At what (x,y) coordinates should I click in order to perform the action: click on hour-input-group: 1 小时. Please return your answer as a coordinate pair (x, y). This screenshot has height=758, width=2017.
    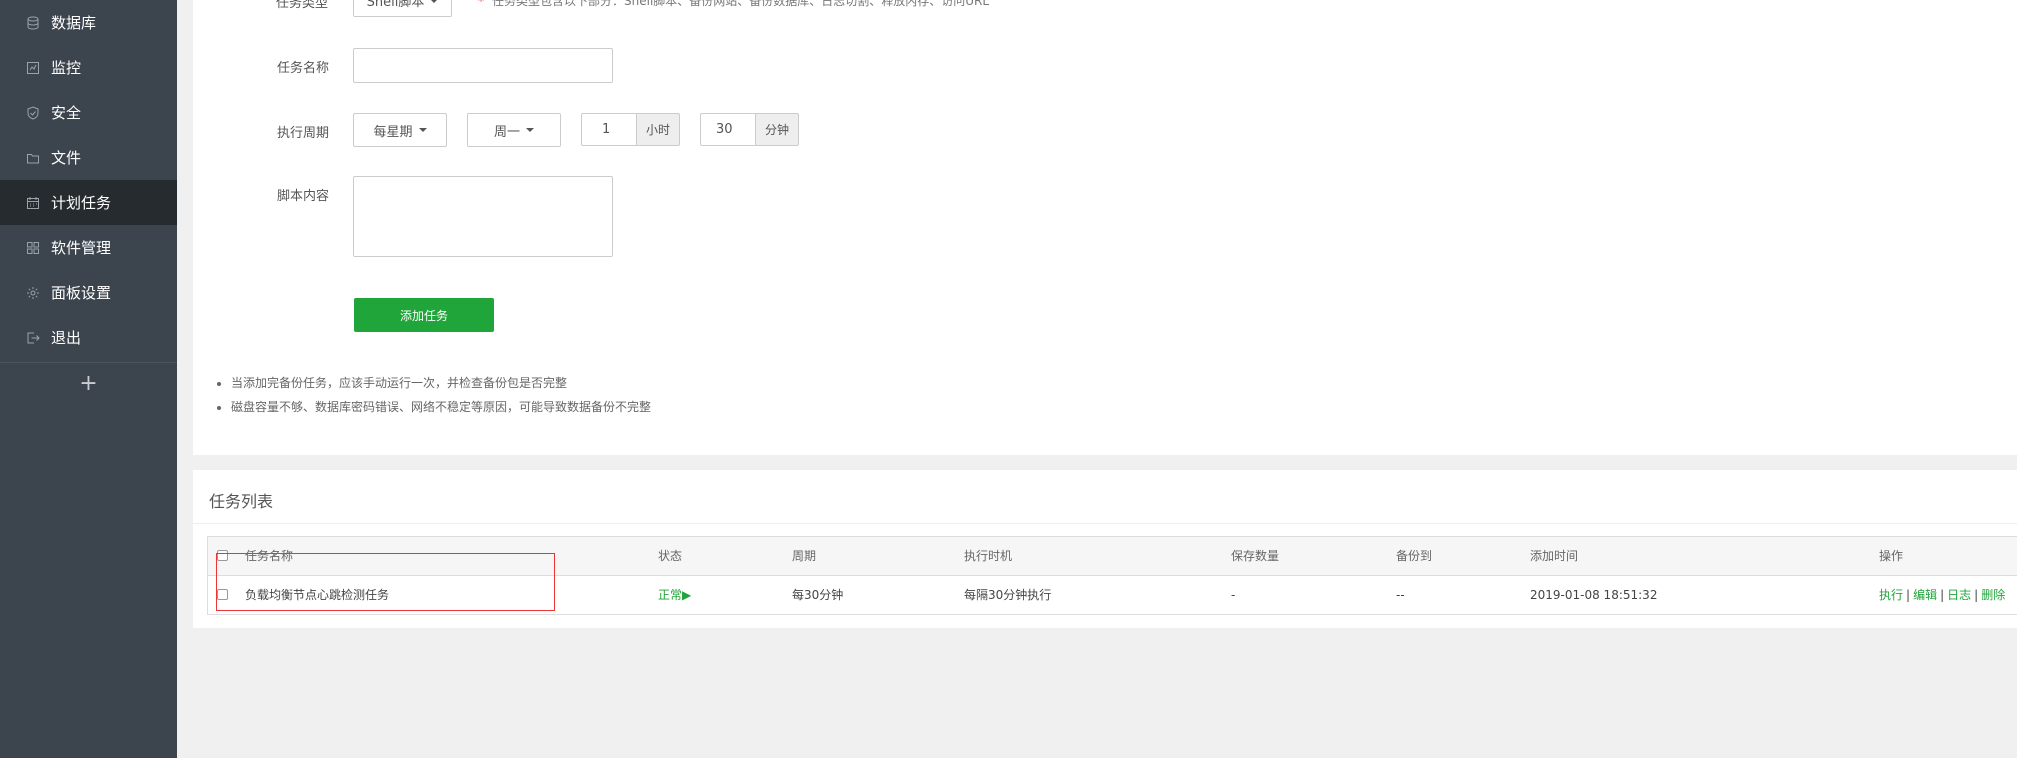
    Looking at the image, I should click on (630, 129).